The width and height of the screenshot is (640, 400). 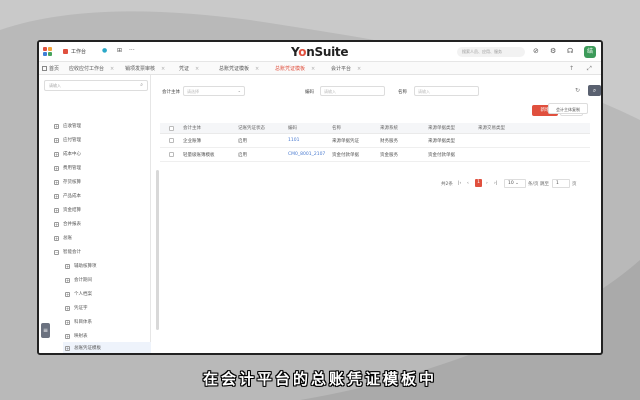 I want to click on per-page-label: 条/页, so click(x=533, y=184).